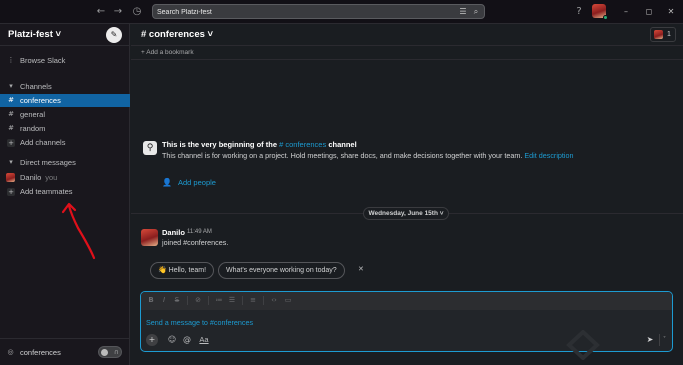 This screenshot has width=683, height=365. What do you see at coordinates (150, 148) in the screenshot?
I see `lightbulb-icon: ⚲` at bounding box center [150, 148].